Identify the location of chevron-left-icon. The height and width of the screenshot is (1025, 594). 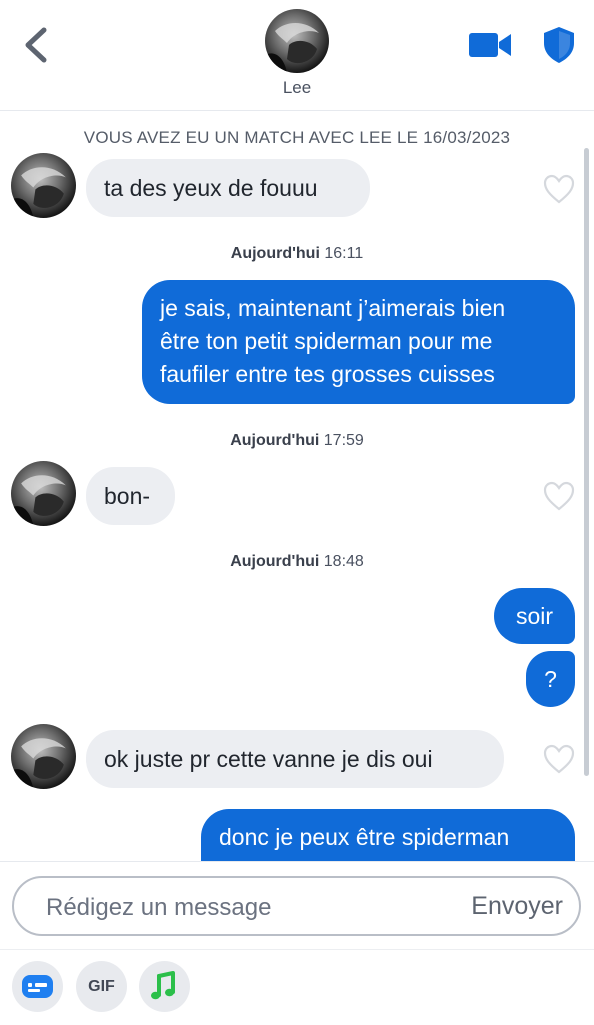
(36, 45).